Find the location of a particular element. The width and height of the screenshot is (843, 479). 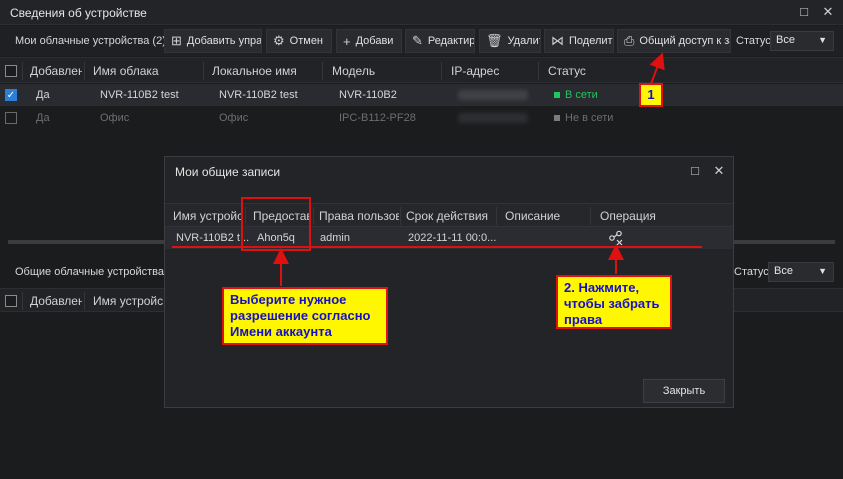

arrow-to-shared-button is located at coordinates (657, 68).